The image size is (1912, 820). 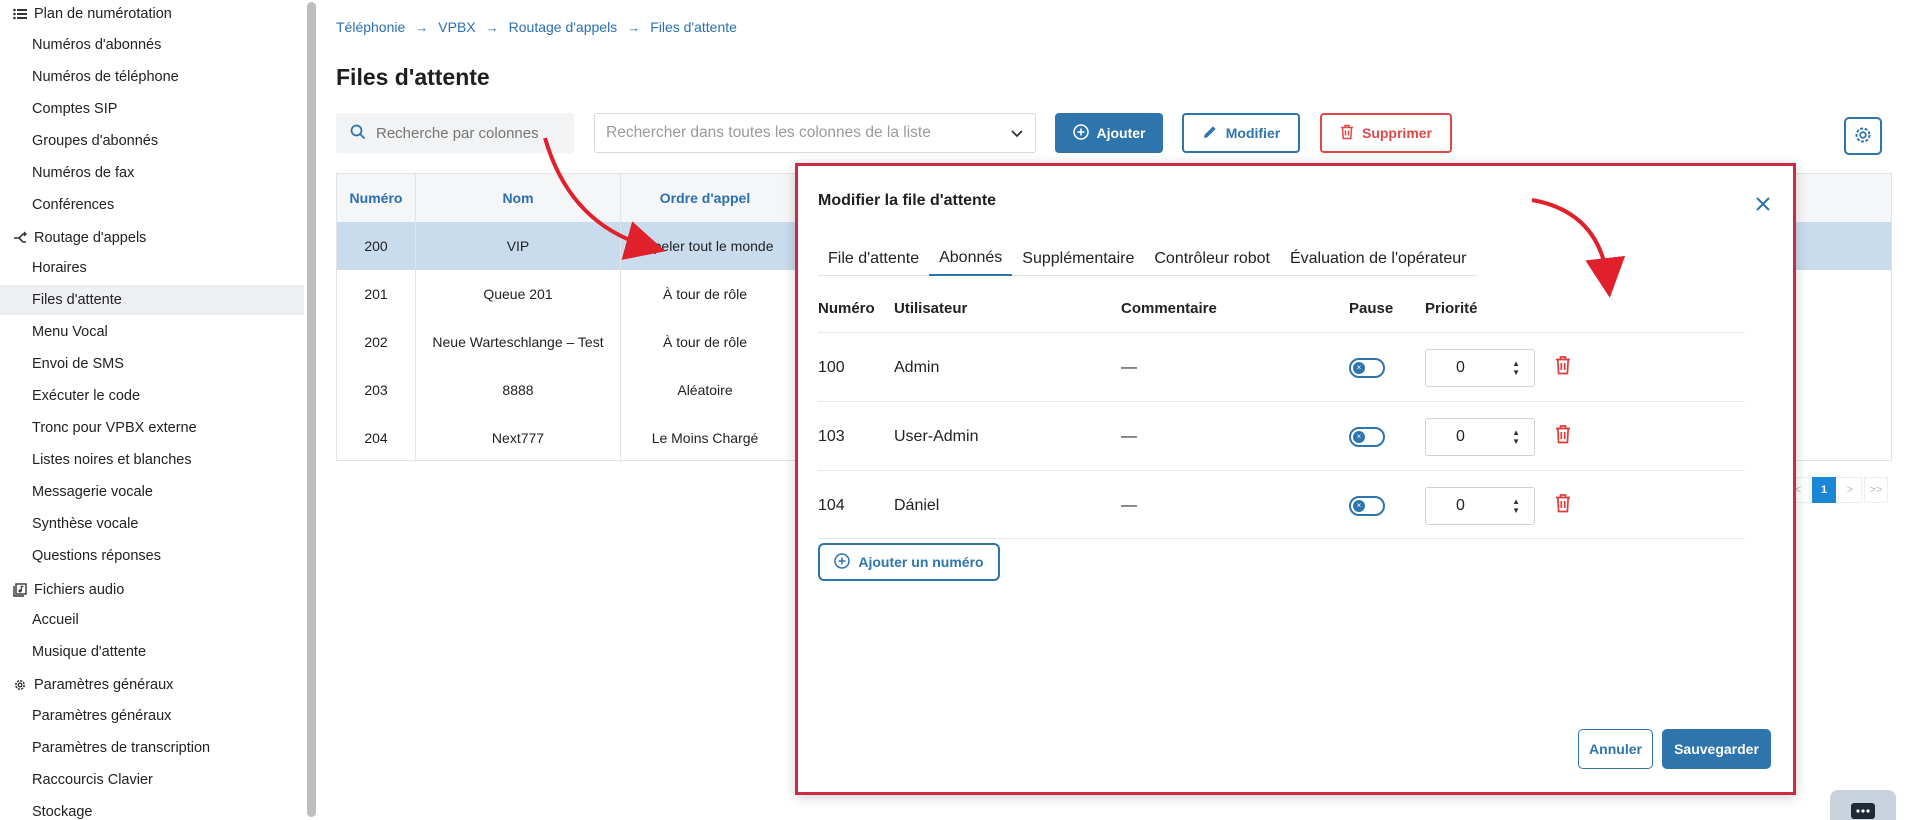 What do you see at coordinates (152, 460) in the screenshot?
I see `sidebar-item-black-white-lists: Listes noires et blanches` at bounding box center [152, 460].